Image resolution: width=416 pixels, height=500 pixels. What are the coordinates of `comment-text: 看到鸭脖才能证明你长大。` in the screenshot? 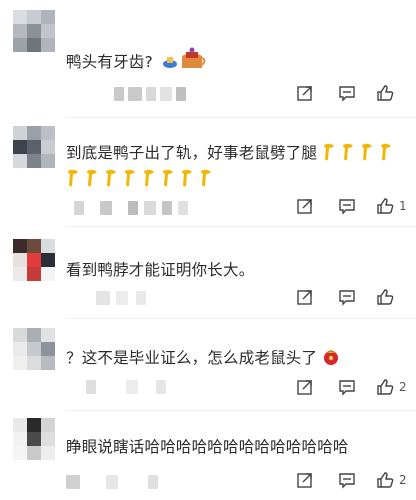 It's located at (160, 270).